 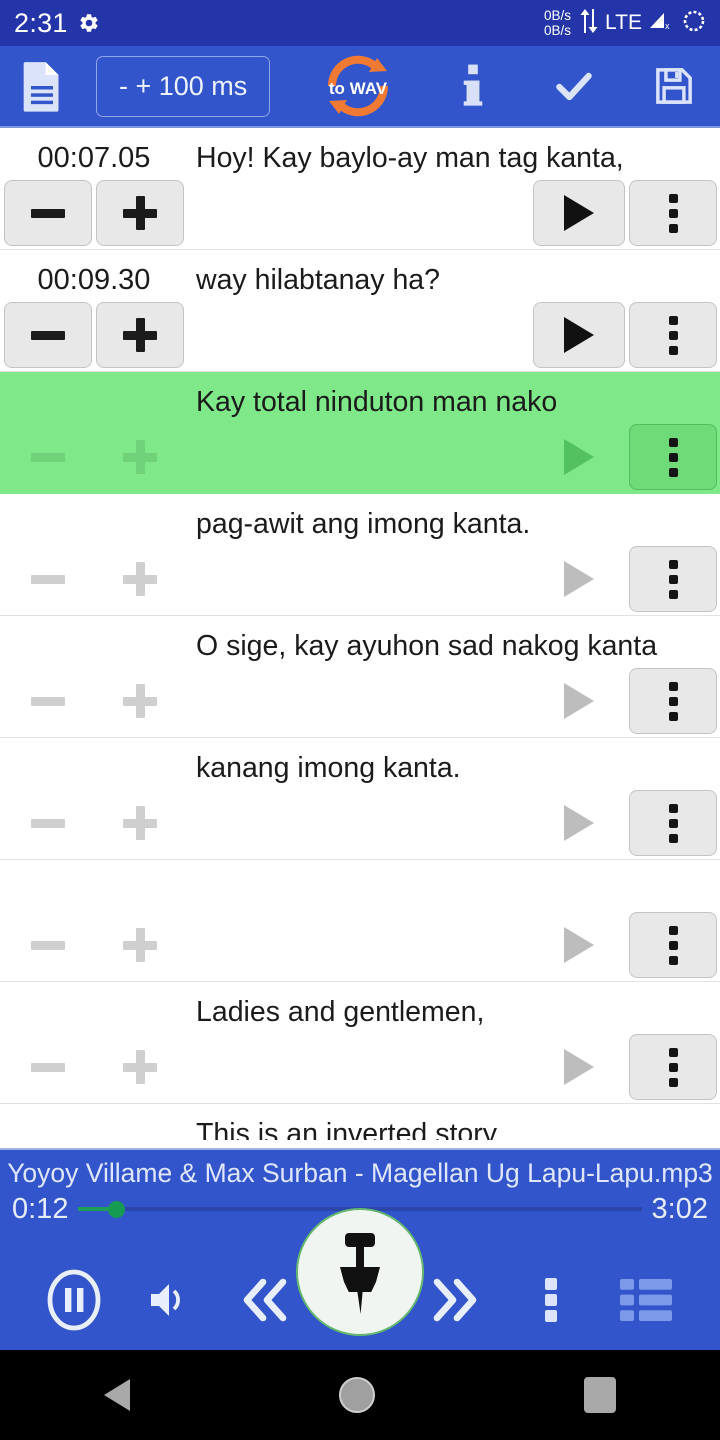 I want to click on recents-square-icon, so click(x=599, y=1395).